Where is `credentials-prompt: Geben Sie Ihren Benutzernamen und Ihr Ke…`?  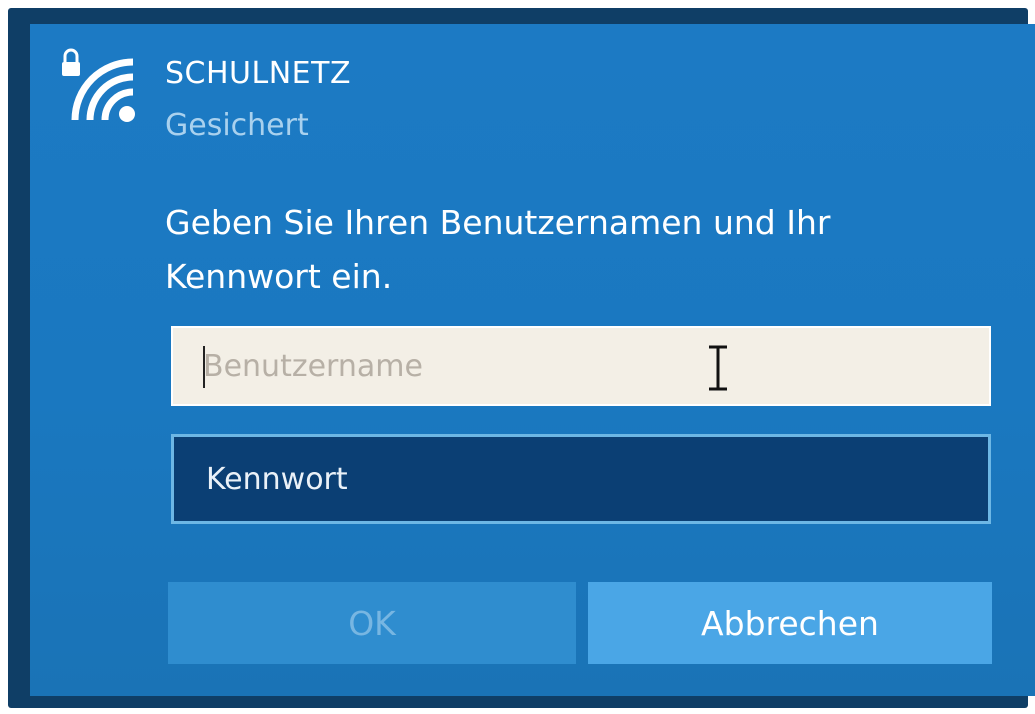 credentials-prompt: Geben Sie Ihren Benutzernamen und Ihr Ke… is located at coordinates (498, 249).